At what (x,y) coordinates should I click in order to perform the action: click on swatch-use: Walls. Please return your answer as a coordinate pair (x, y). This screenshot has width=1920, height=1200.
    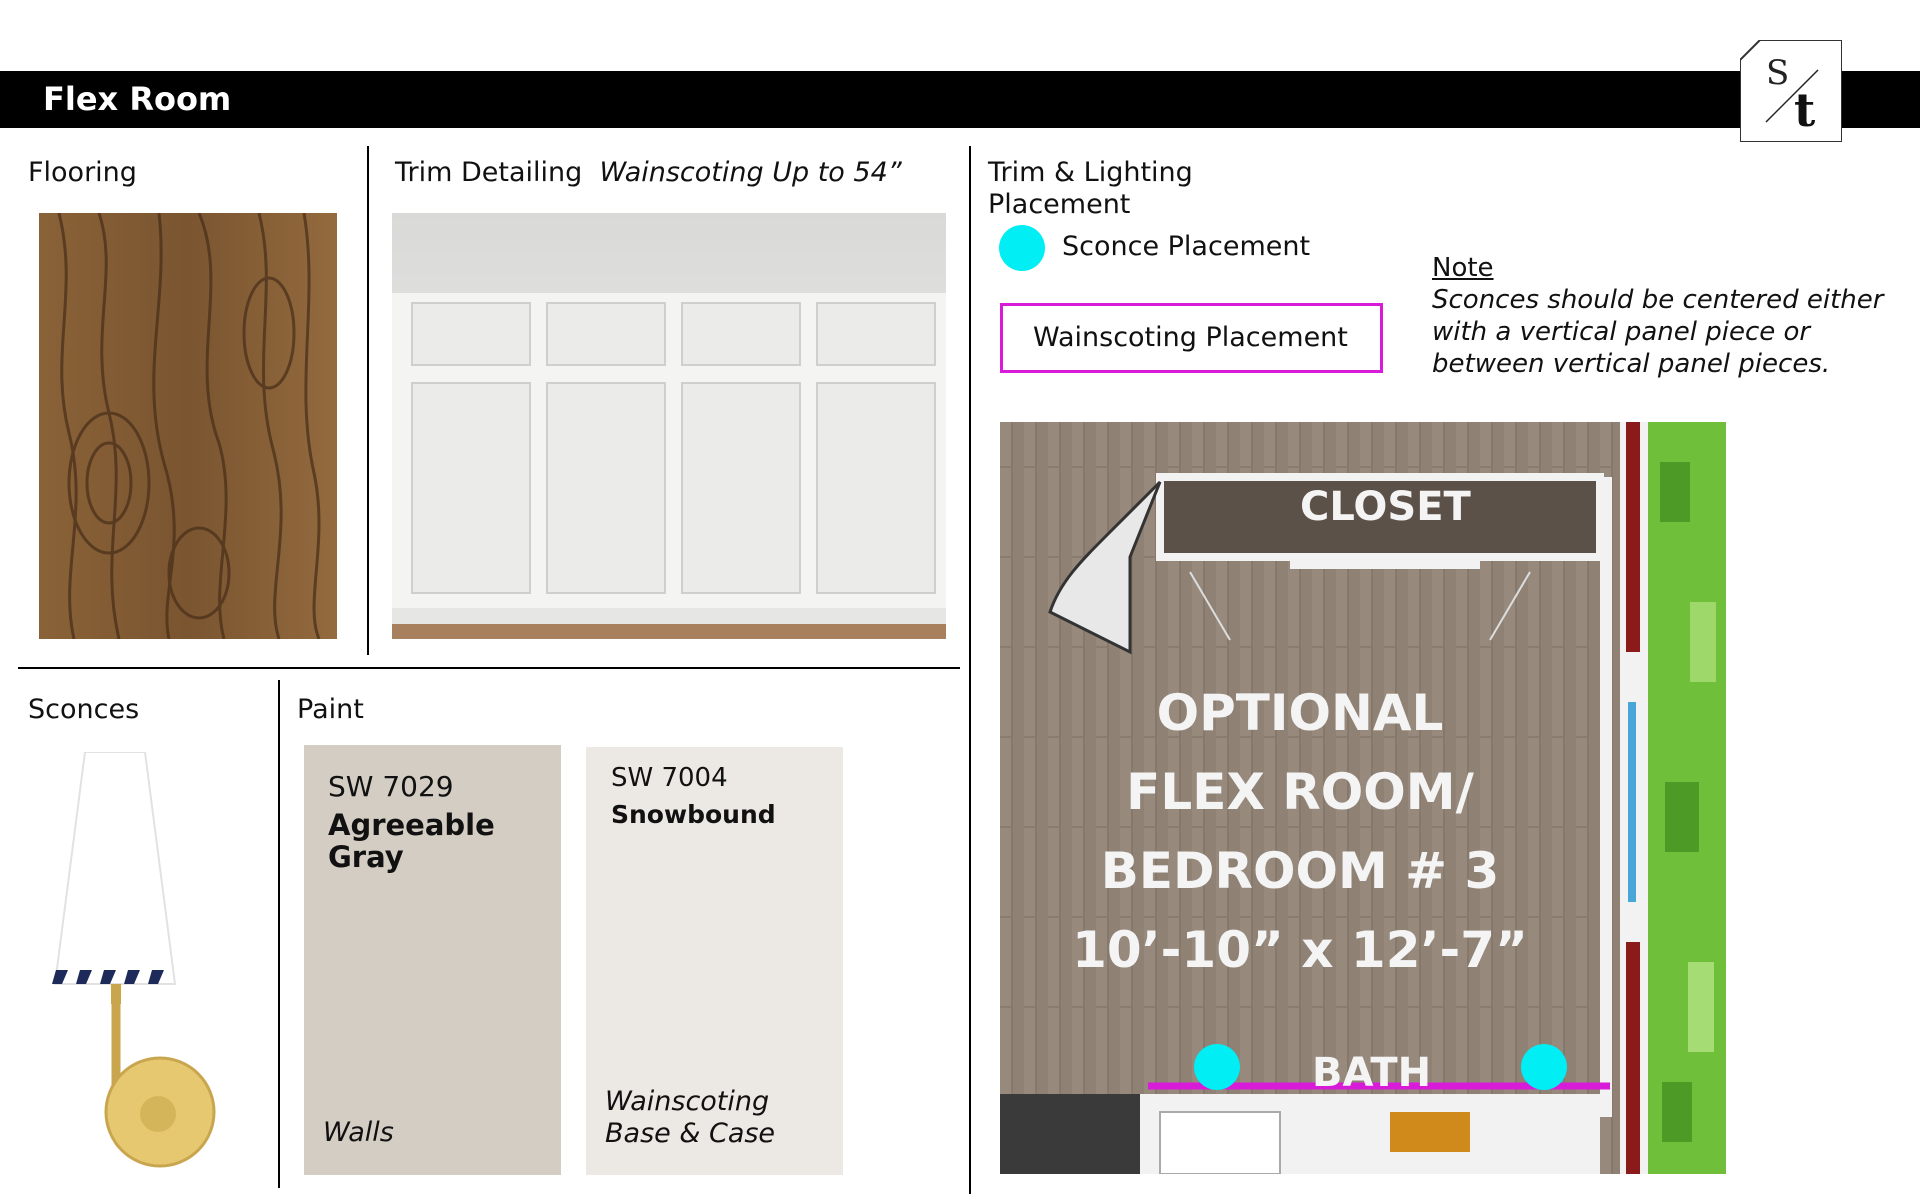
    Looking at the image, I should click on (358, 1132).